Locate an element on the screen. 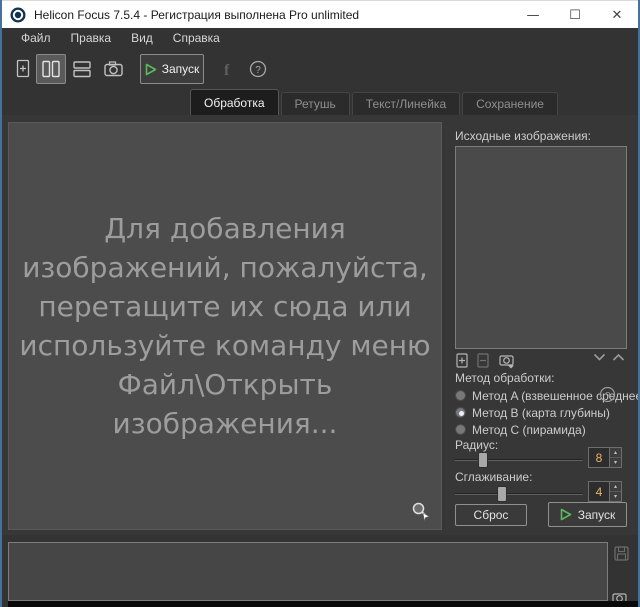  run-button: Запуск is located at coordinates (587, 514).